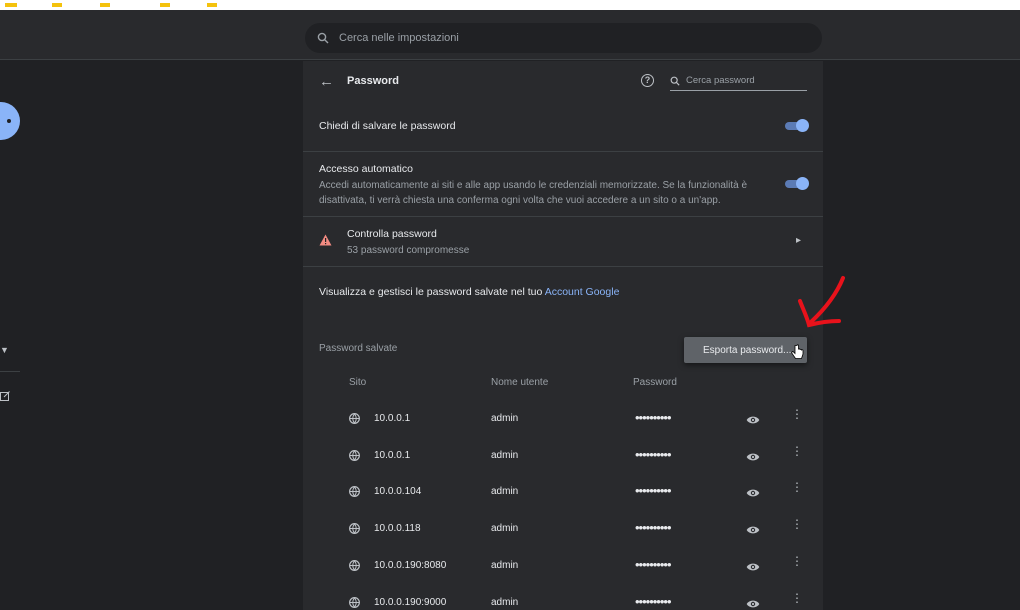  I want to click on annotation-arrow, so click(821, 302).